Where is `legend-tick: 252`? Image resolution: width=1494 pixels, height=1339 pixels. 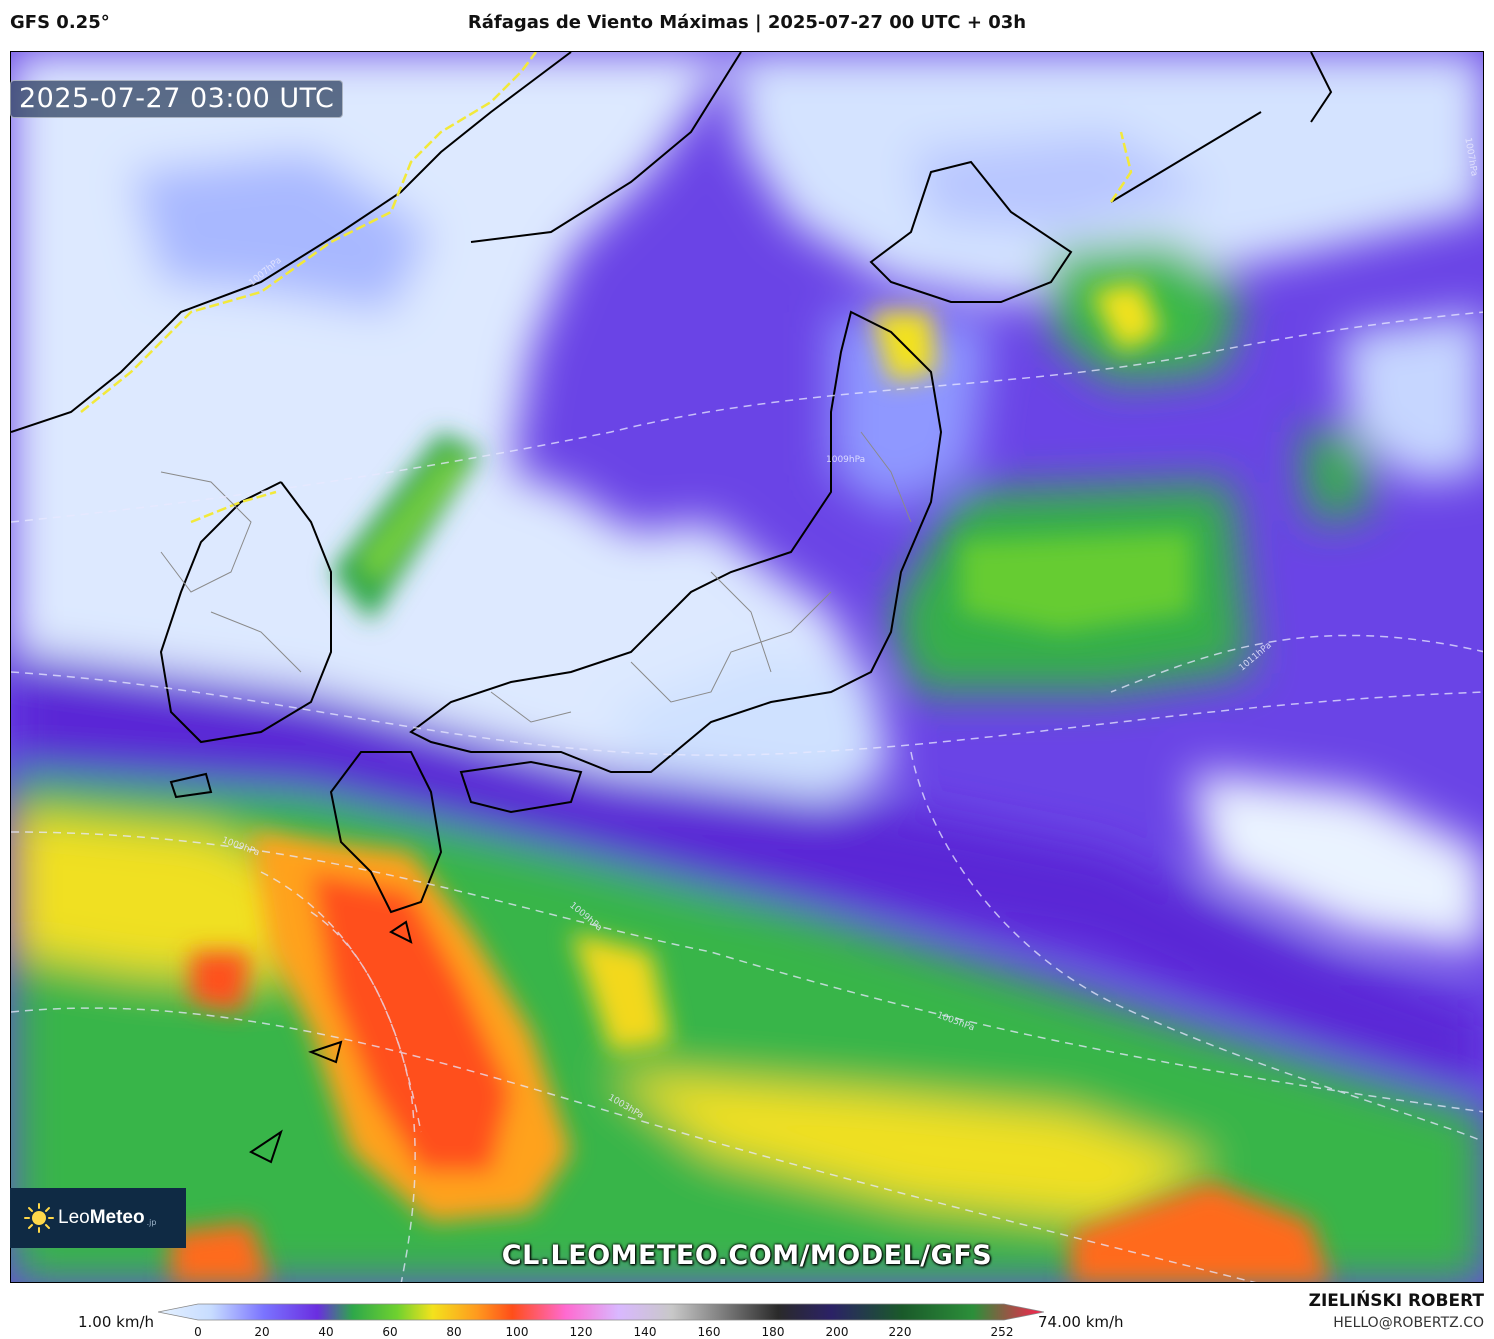 legend-tick: 252 is located at coordinates (1002, 1332).